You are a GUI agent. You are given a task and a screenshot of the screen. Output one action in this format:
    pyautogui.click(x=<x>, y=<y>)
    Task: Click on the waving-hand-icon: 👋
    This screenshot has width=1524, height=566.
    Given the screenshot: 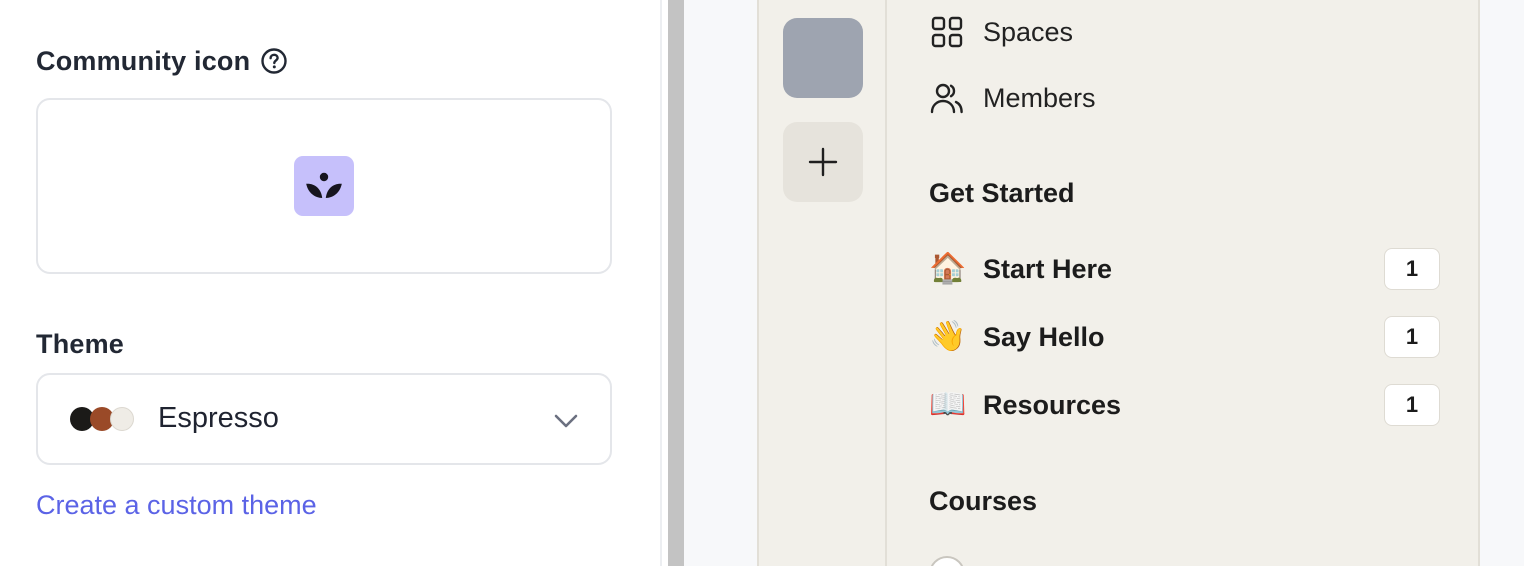 What is the action you would take?
    pyautogui.click(x=948, y=336)
    